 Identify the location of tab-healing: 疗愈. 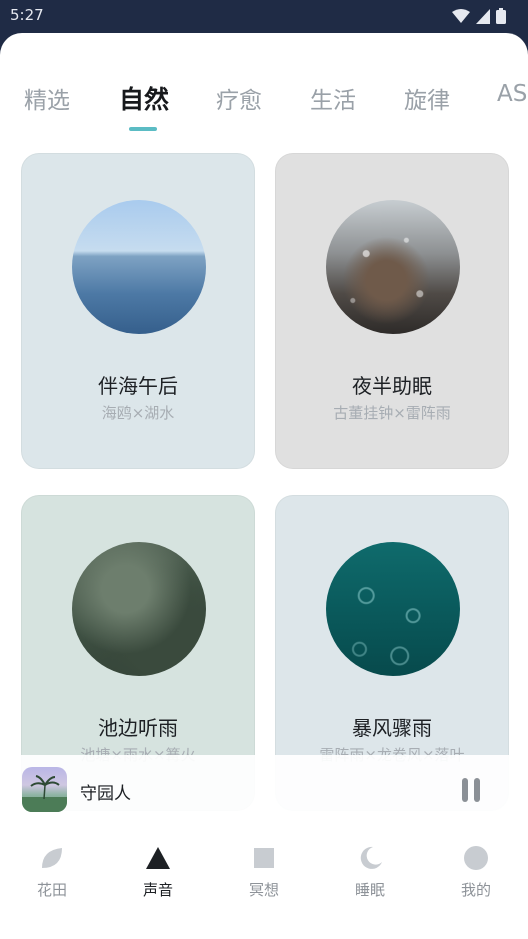
(239, 98).